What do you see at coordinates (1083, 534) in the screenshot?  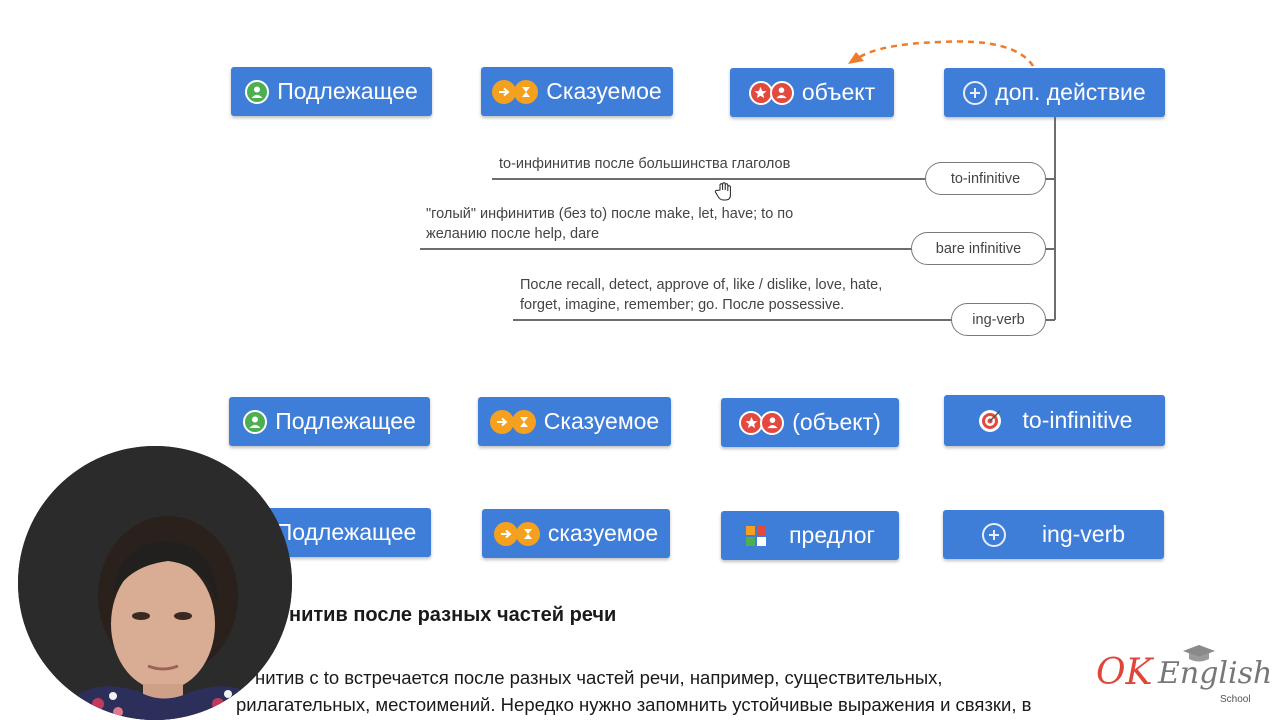 I see `gerund-label: ing-verb` at bounding box center [1083, 534].